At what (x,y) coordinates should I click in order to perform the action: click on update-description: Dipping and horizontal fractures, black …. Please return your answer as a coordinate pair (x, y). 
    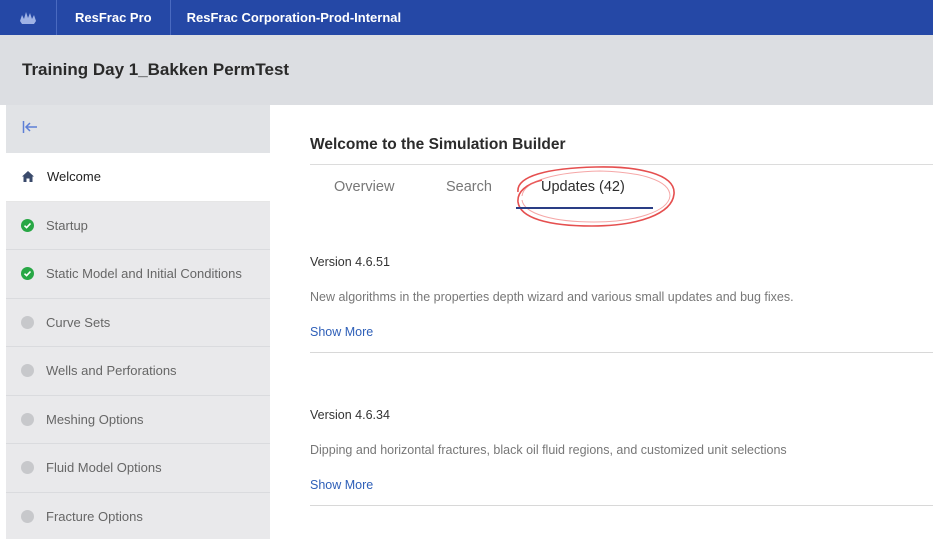
    Looking at the image, I should click on (548, 450).